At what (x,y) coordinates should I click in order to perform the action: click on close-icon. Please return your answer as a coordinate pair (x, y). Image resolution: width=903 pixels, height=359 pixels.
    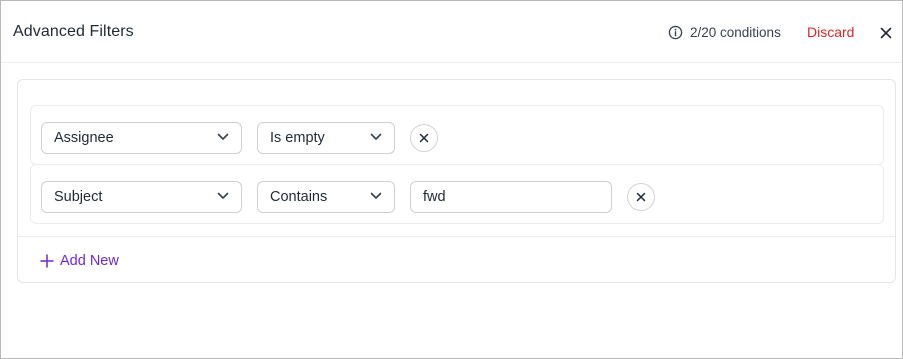
    Looking at the image, I should click on (885, 32).